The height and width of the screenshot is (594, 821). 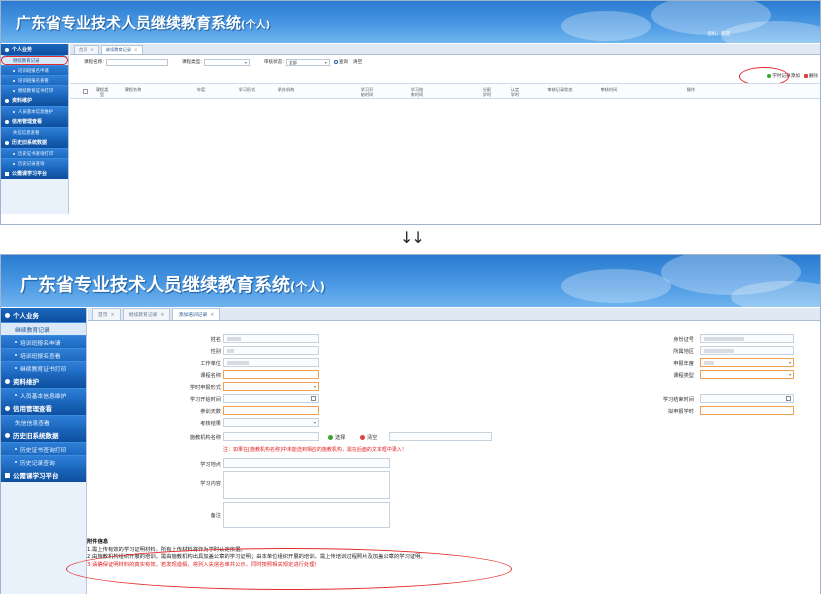 I want to click on audit-status-select: 全部 ▾, so click(x=307, y=62).